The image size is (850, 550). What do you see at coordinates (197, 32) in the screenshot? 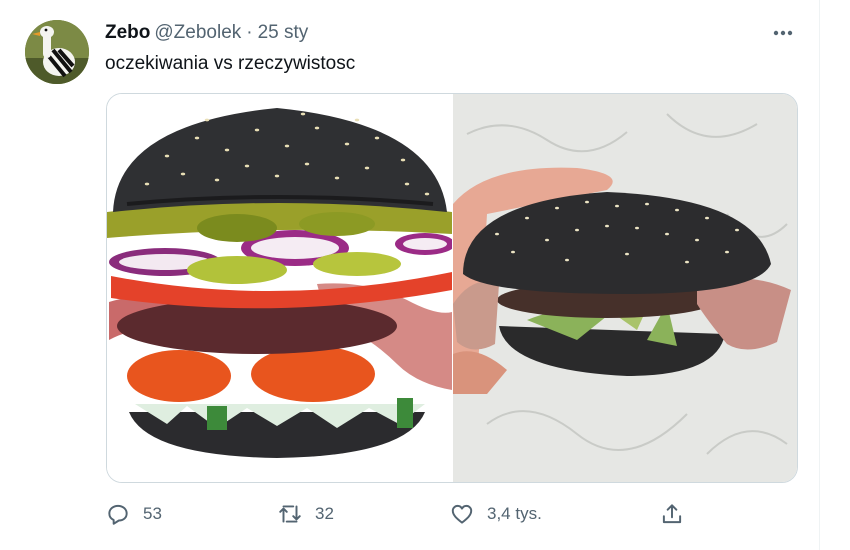
I see `author-handle: @Zebolek` at bounding box center [197, 32].